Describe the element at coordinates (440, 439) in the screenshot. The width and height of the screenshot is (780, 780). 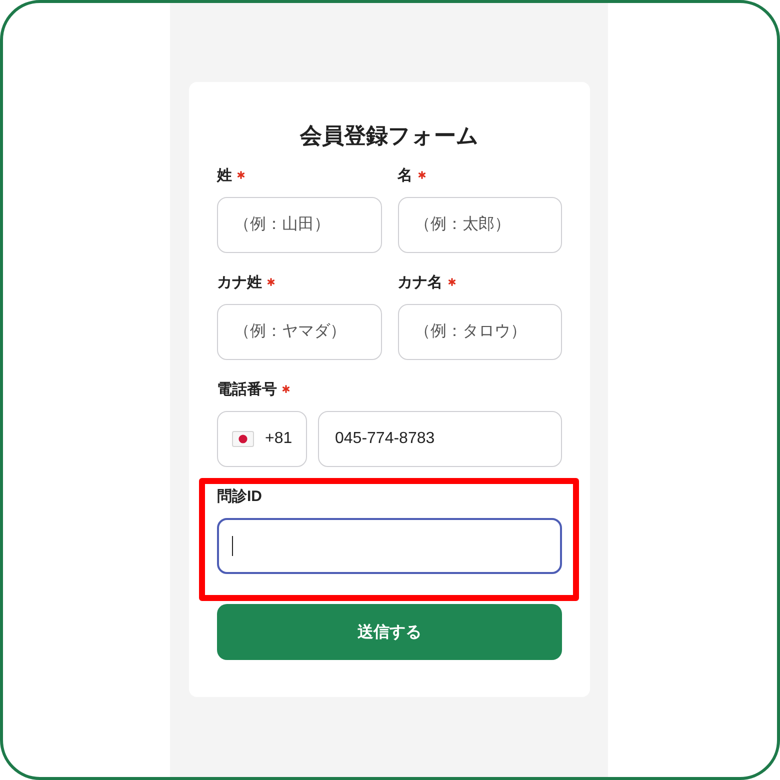
I see `phone-number-field: 045-774-8783` at that location.